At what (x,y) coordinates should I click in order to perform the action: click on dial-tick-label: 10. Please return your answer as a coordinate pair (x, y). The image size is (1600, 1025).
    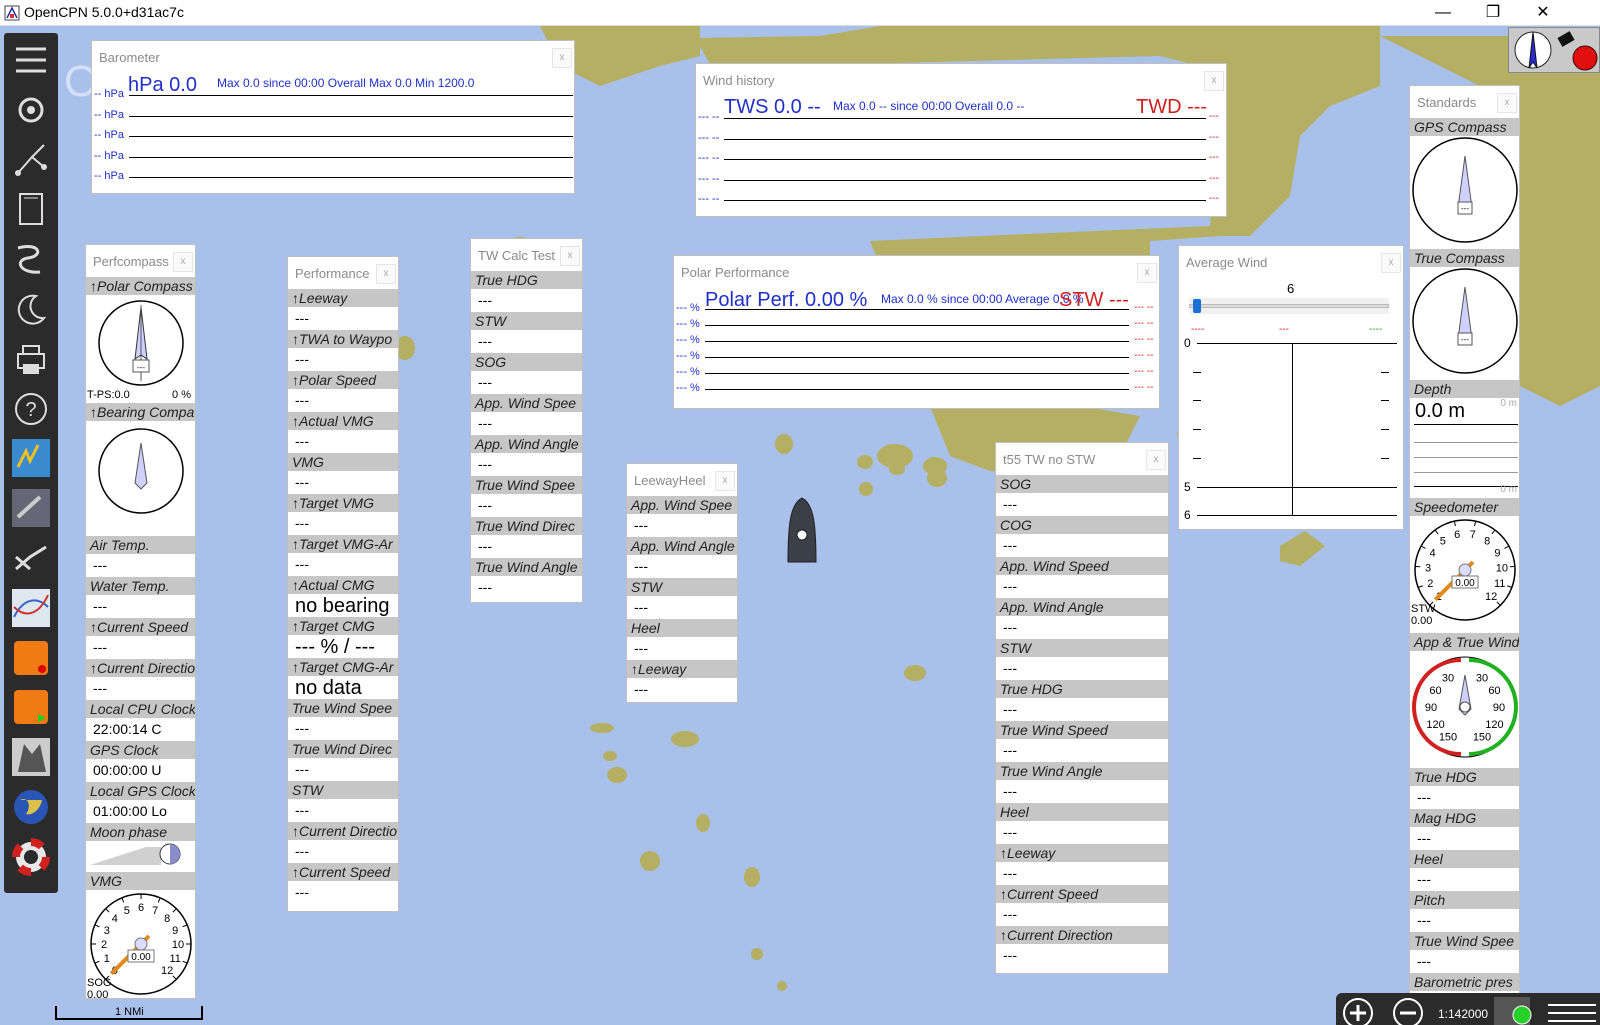
    Looking at the image, I should click on (1502, 568).